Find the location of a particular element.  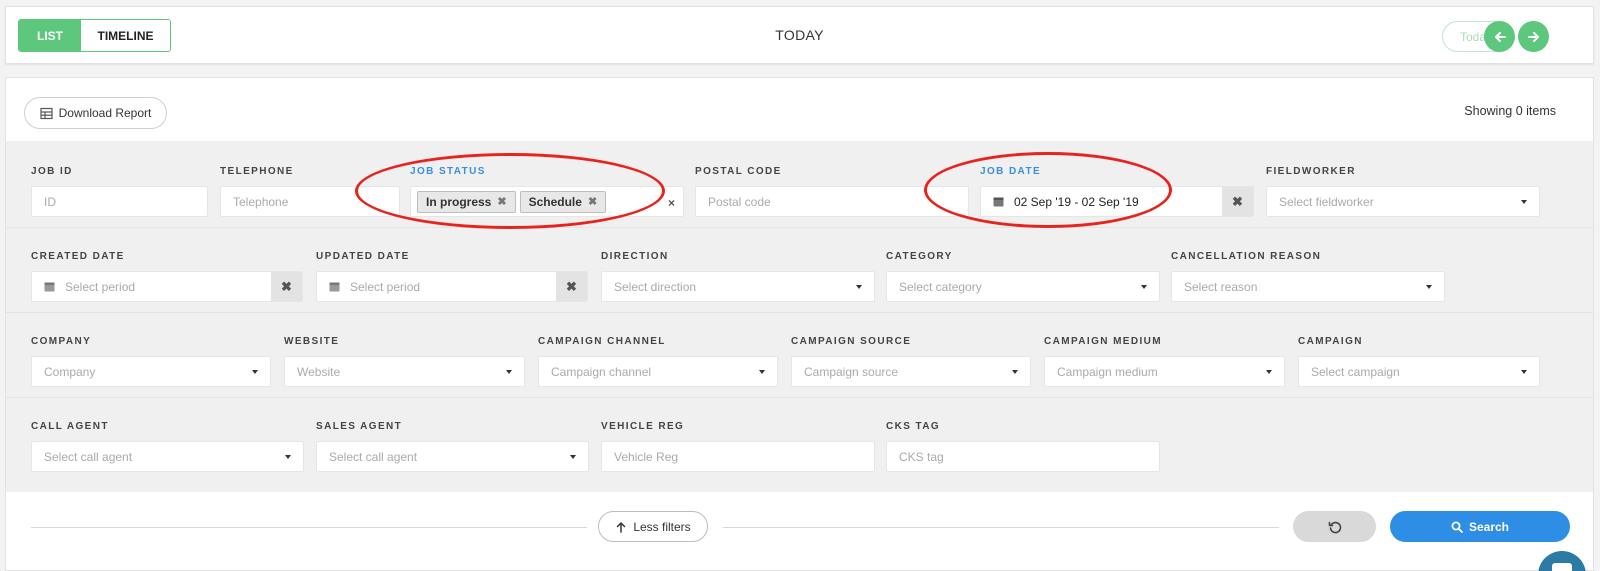

less-filters-button: Less filters is located at coordinates (653, 526).